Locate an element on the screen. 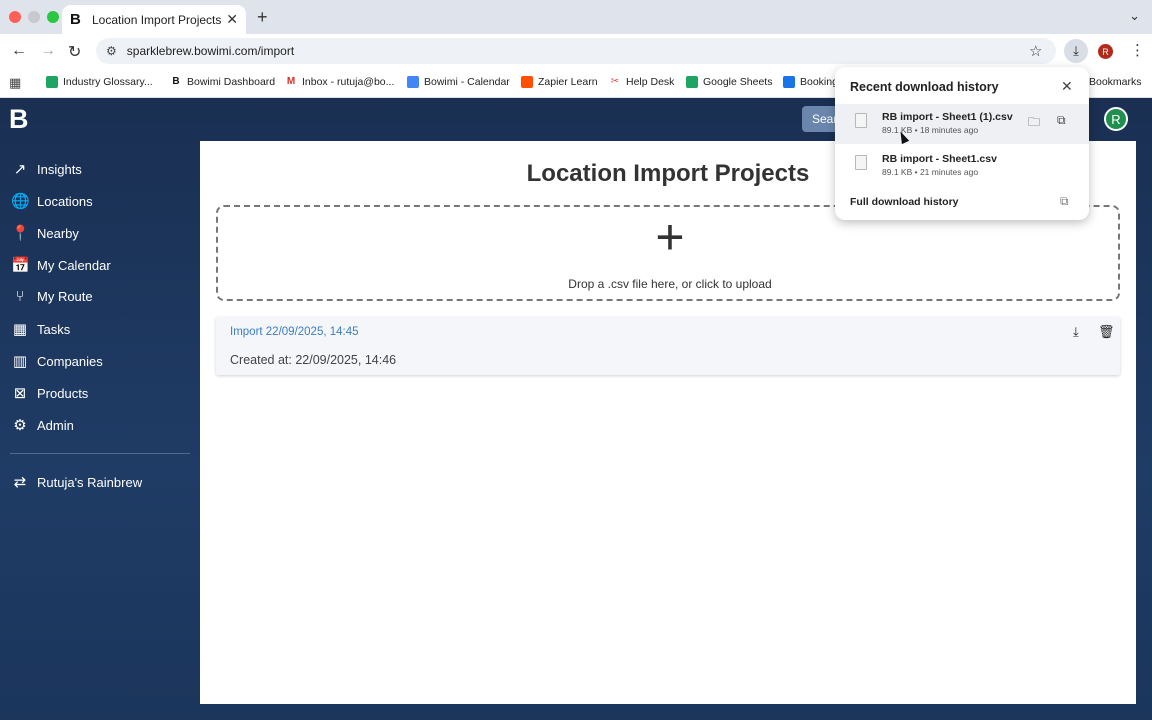  sidebar-divider is located at coordinates (100, 453).